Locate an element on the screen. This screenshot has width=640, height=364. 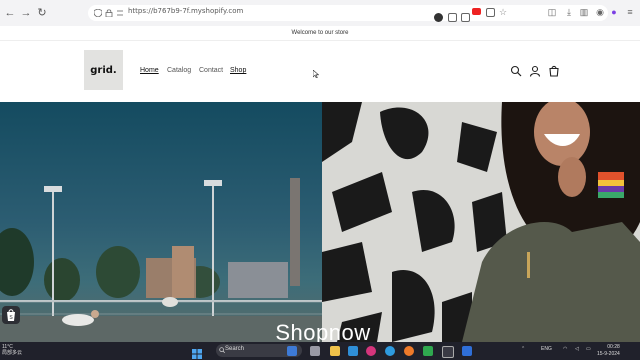
announcement-bar: Welcome to our store is located at coordinates (320, 33).